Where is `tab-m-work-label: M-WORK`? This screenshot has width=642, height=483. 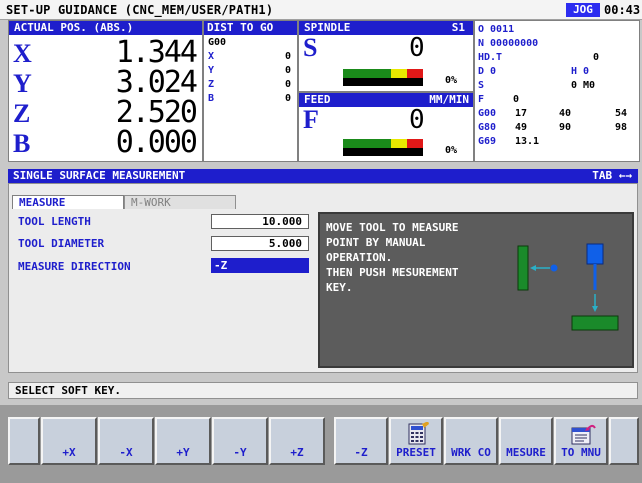
tab-m-work-label: M-WORK is located at coordinates (151, 202).